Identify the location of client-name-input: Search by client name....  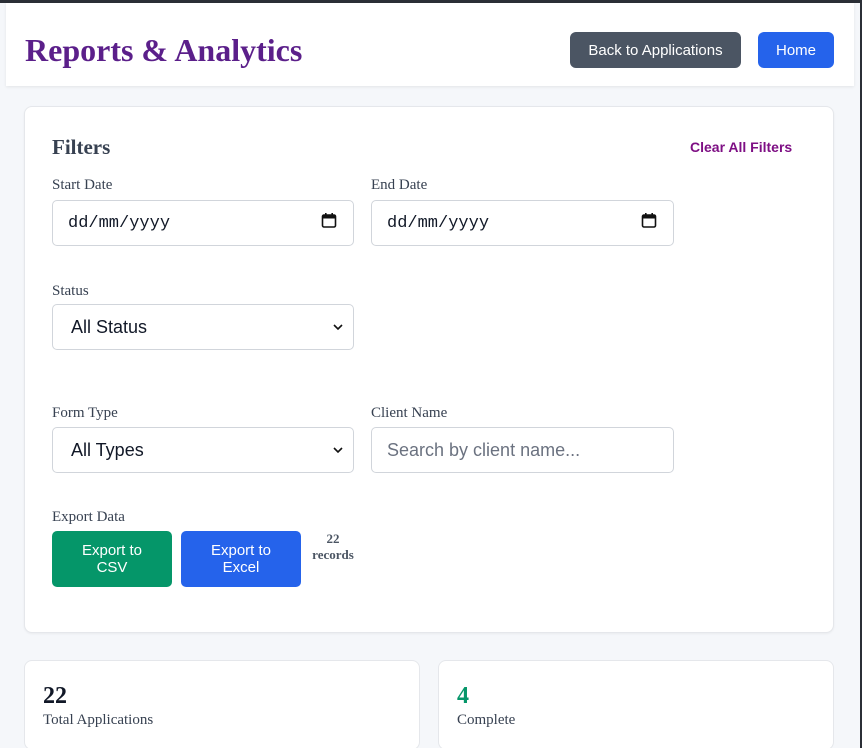
(522, 450).